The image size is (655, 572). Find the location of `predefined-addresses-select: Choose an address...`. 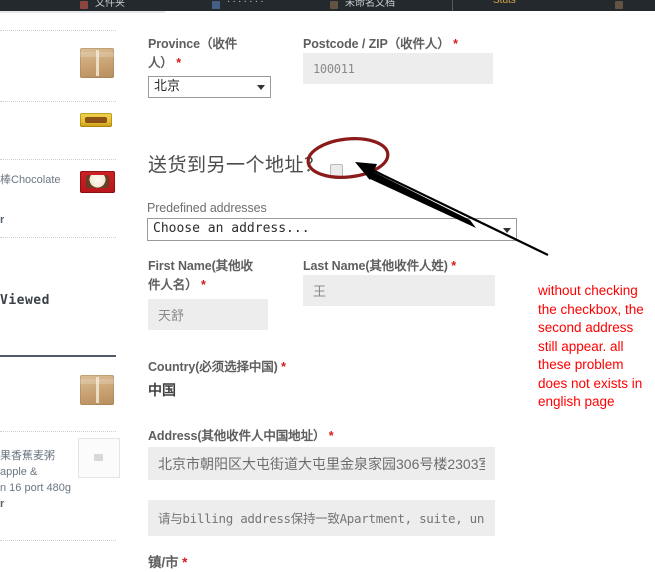

predefined-addresses-select: Choose an address... is located at coordinates (332, 229).